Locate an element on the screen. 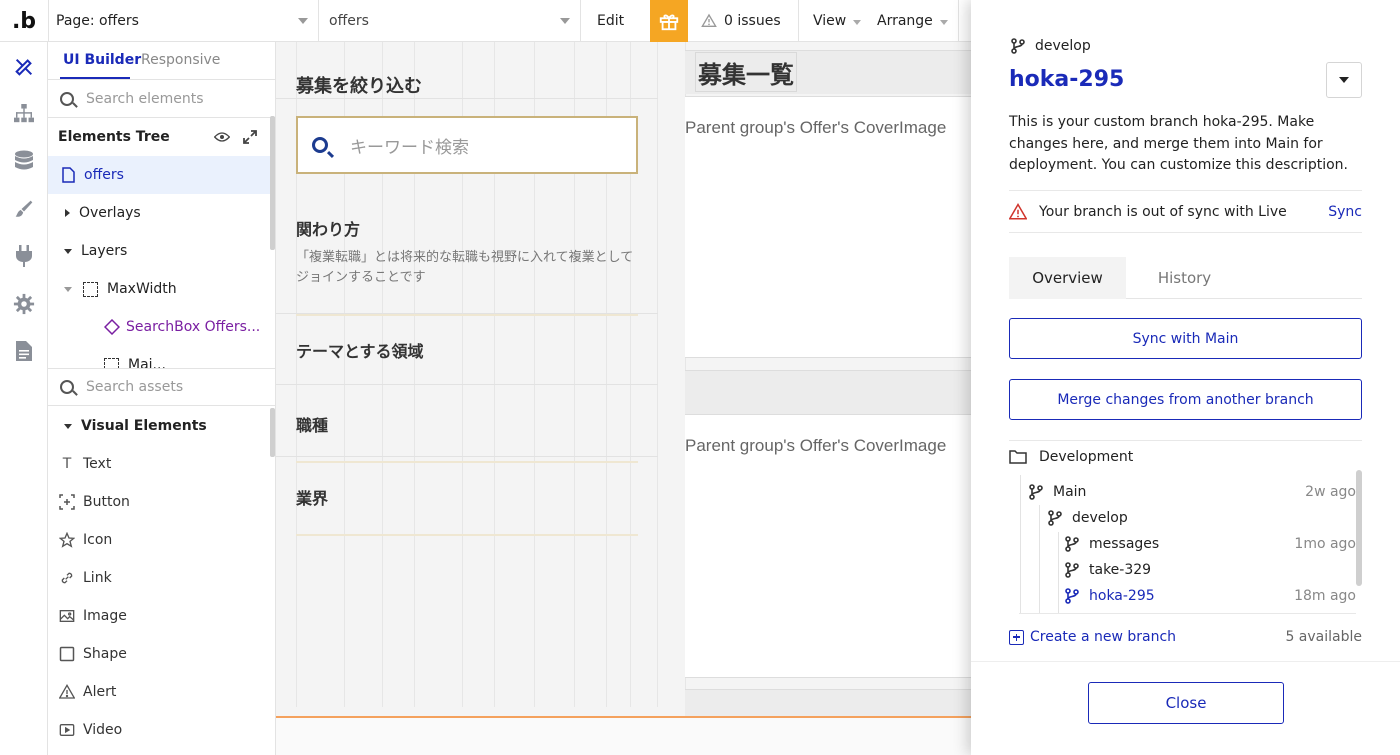 The image size is (1400, 755). branch-row-hoka-295: hoka-295 18m ago is located at coordinates (1210, 596).